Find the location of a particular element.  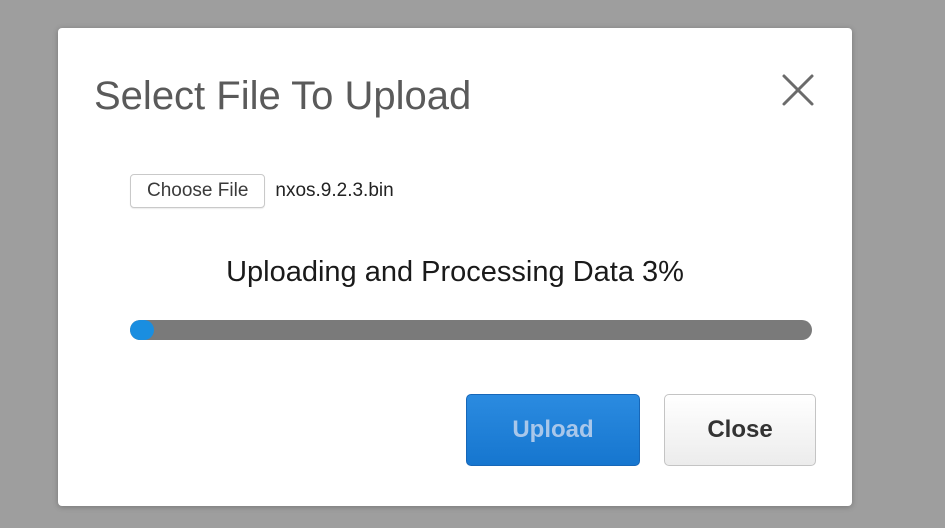

upload-status-text: Uploading and Processing Data 3% is located at coordinates (455, 272).